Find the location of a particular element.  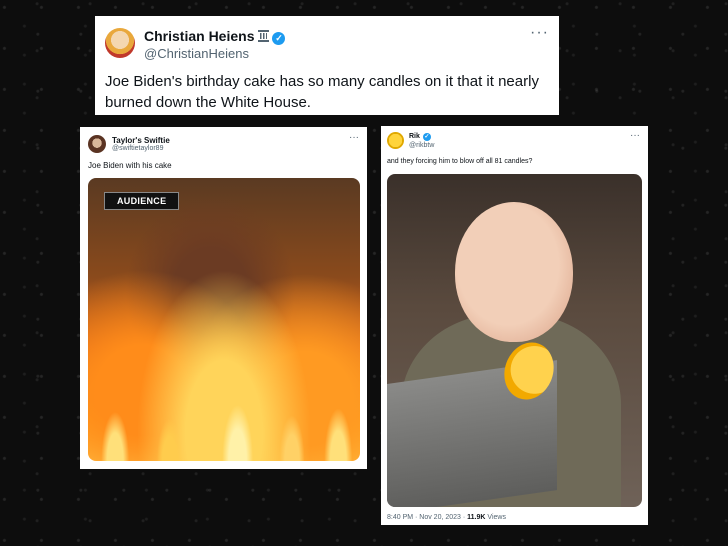

author-name-row: Christian Heiens ✓ is located at coordinates (215, 36).